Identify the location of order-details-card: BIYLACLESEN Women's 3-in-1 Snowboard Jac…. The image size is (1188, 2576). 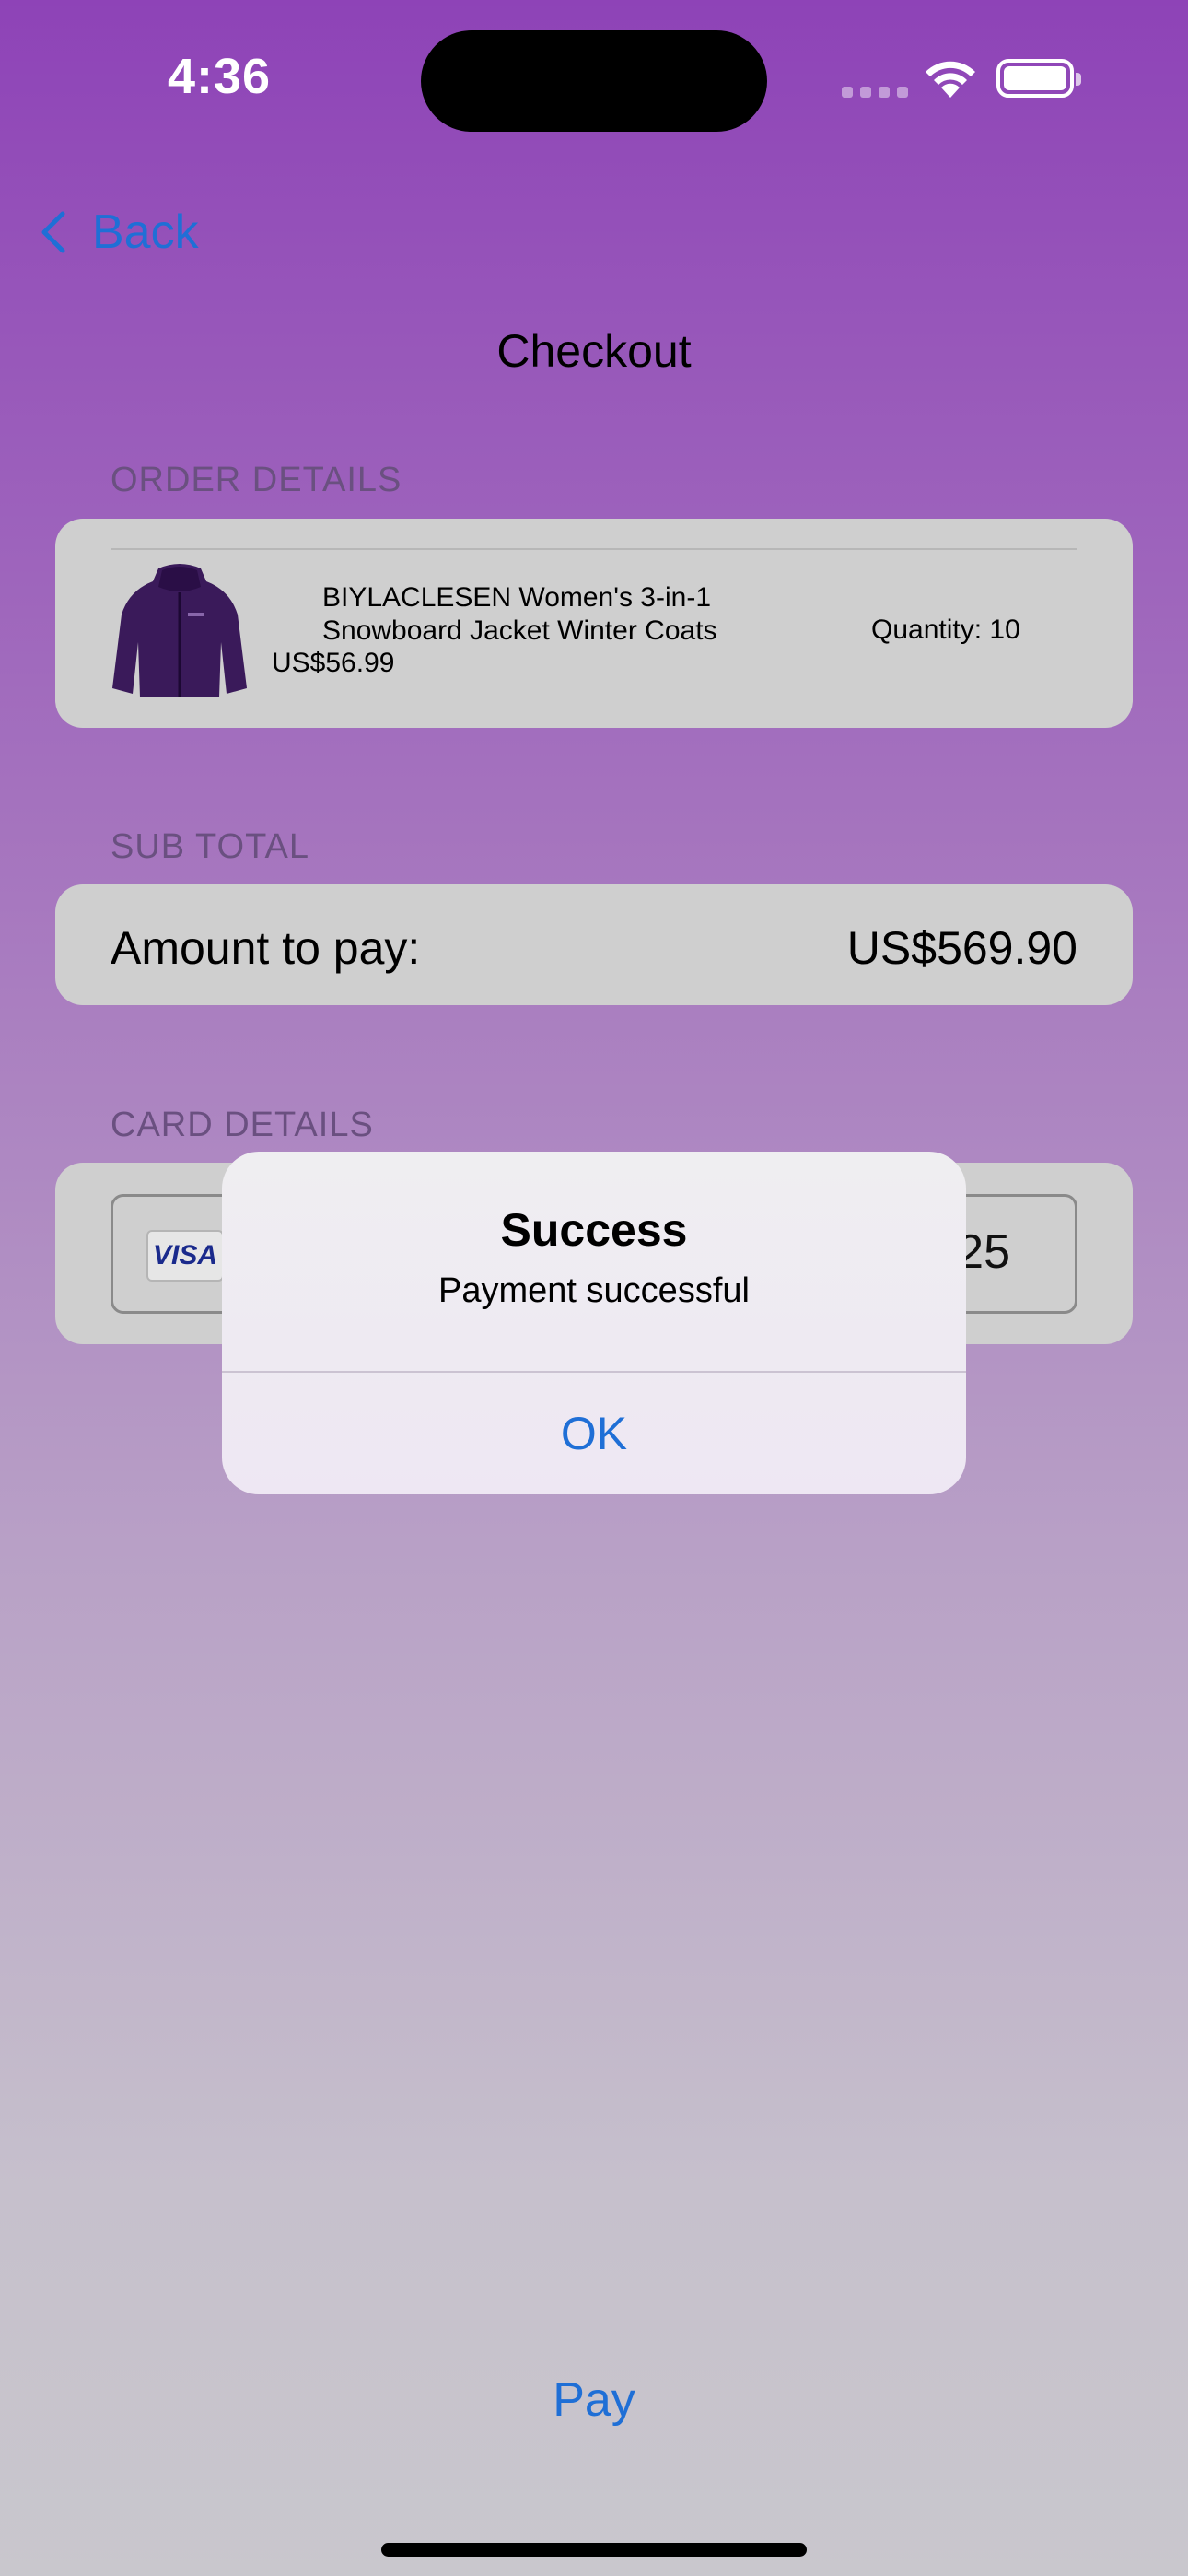
(594, 623).